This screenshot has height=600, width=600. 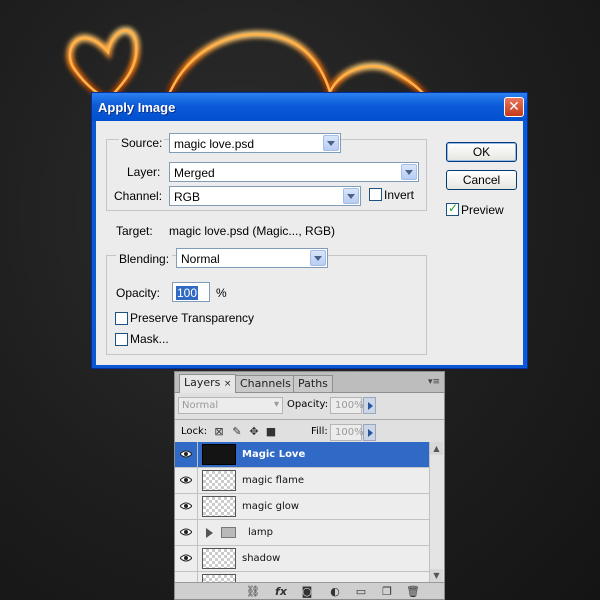 I want to click on channel-value: RGB, so click(x=187, y=197).